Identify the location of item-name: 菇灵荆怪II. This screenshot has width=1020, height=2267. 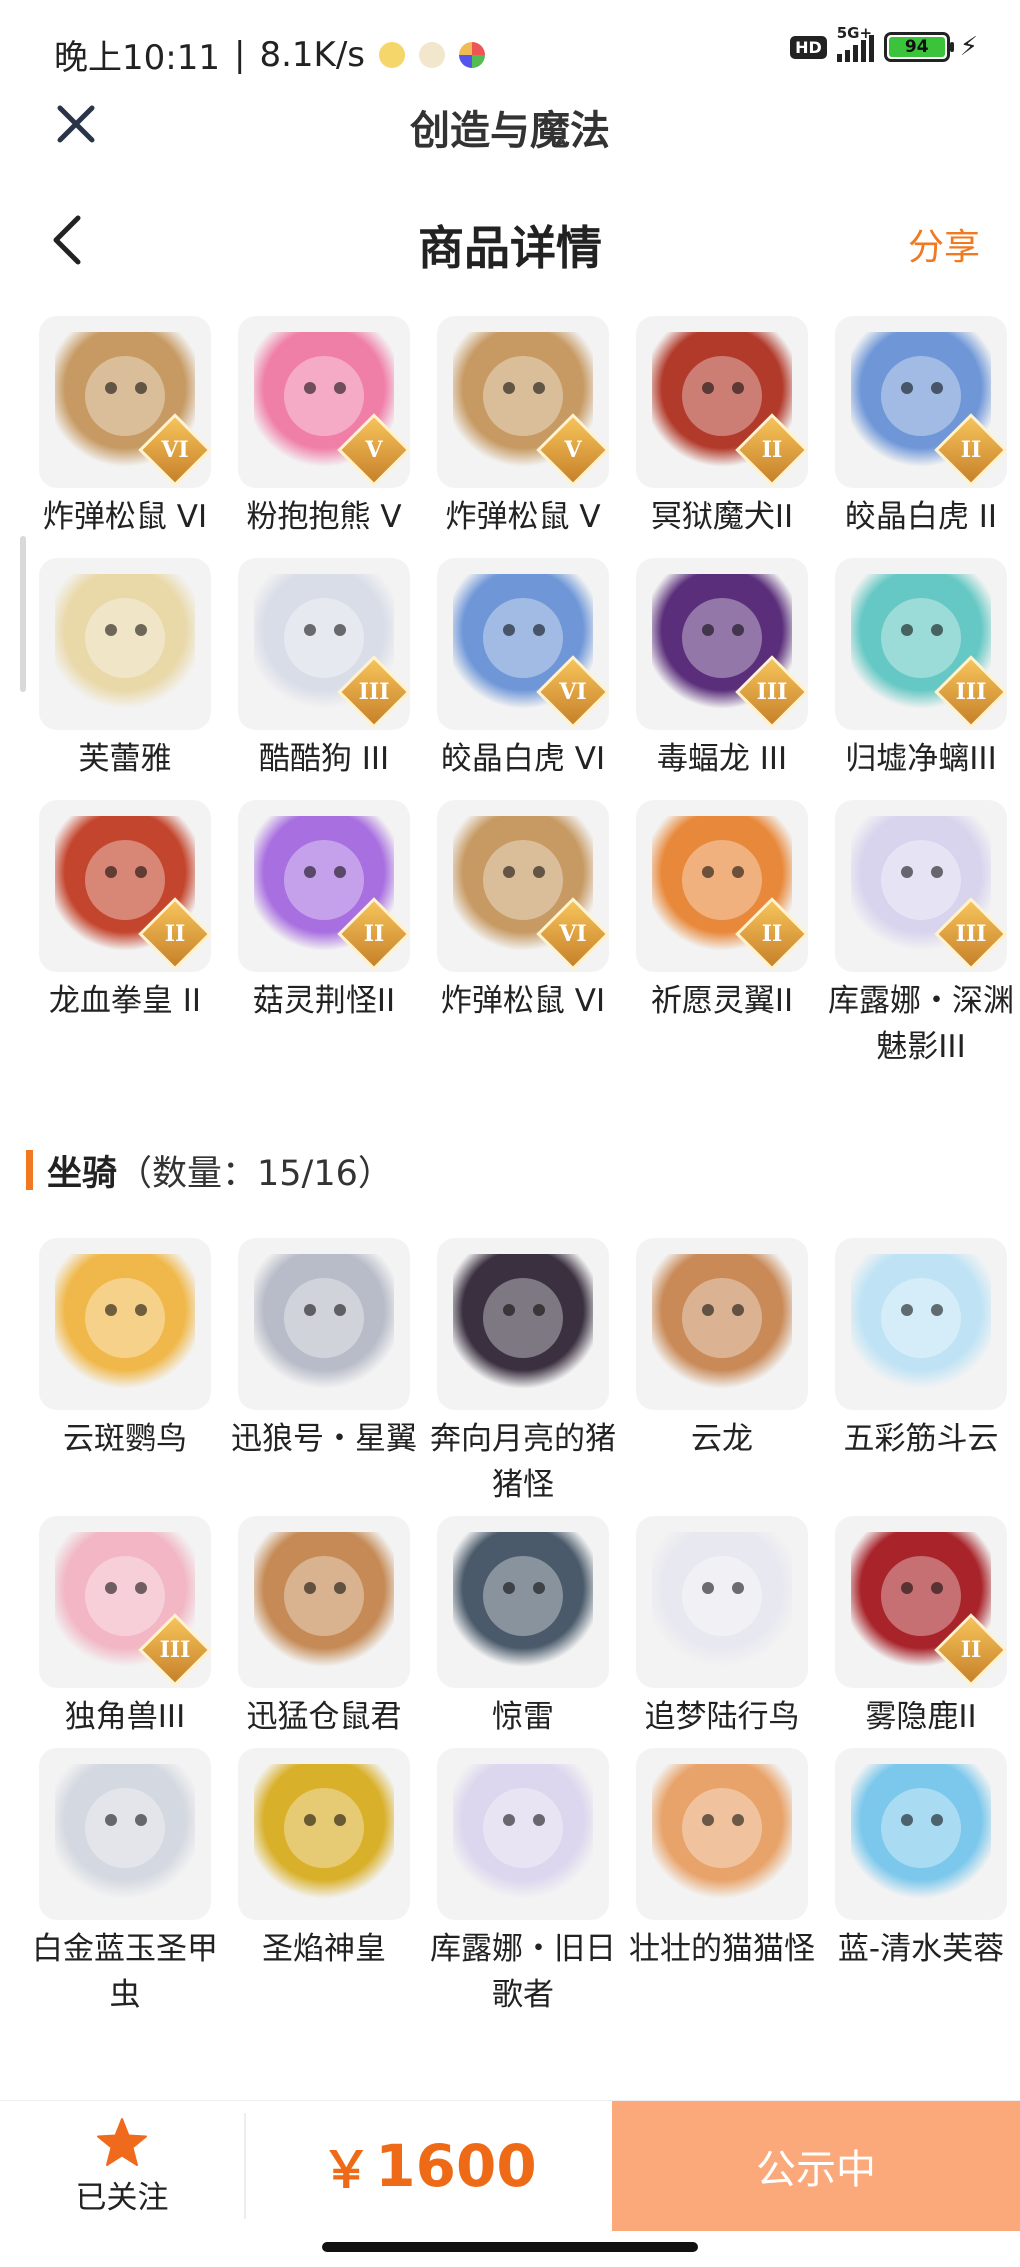
(324, 1001).